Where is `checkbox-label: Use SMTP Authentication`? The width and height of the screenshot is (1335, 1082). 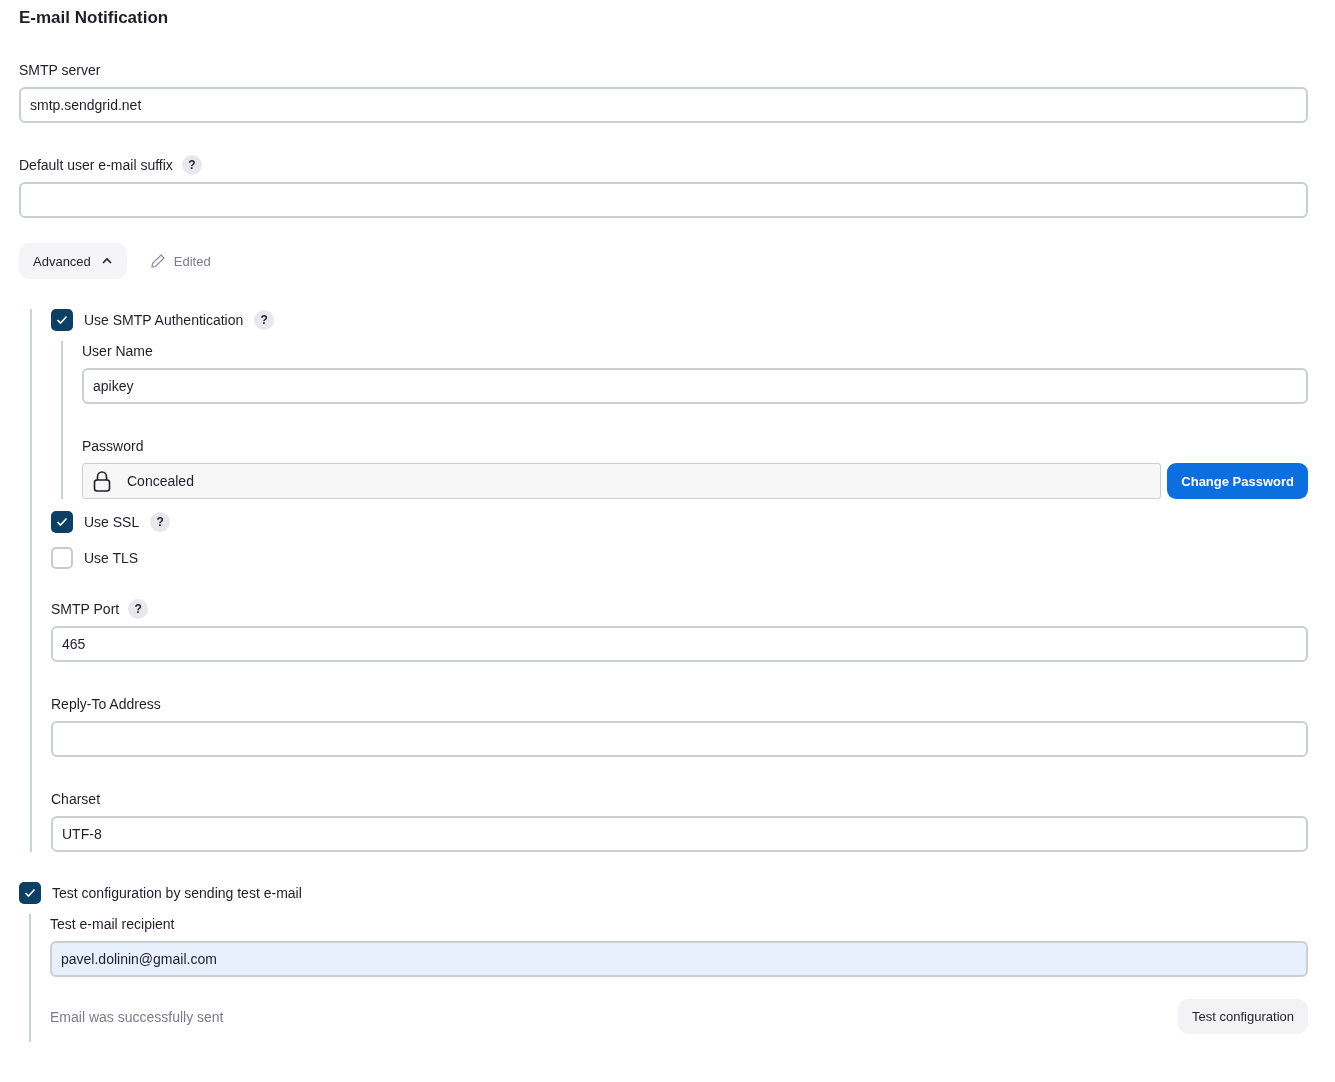 checkbox-label: Use SMTP Authentication is located at coordinates (164, 320).